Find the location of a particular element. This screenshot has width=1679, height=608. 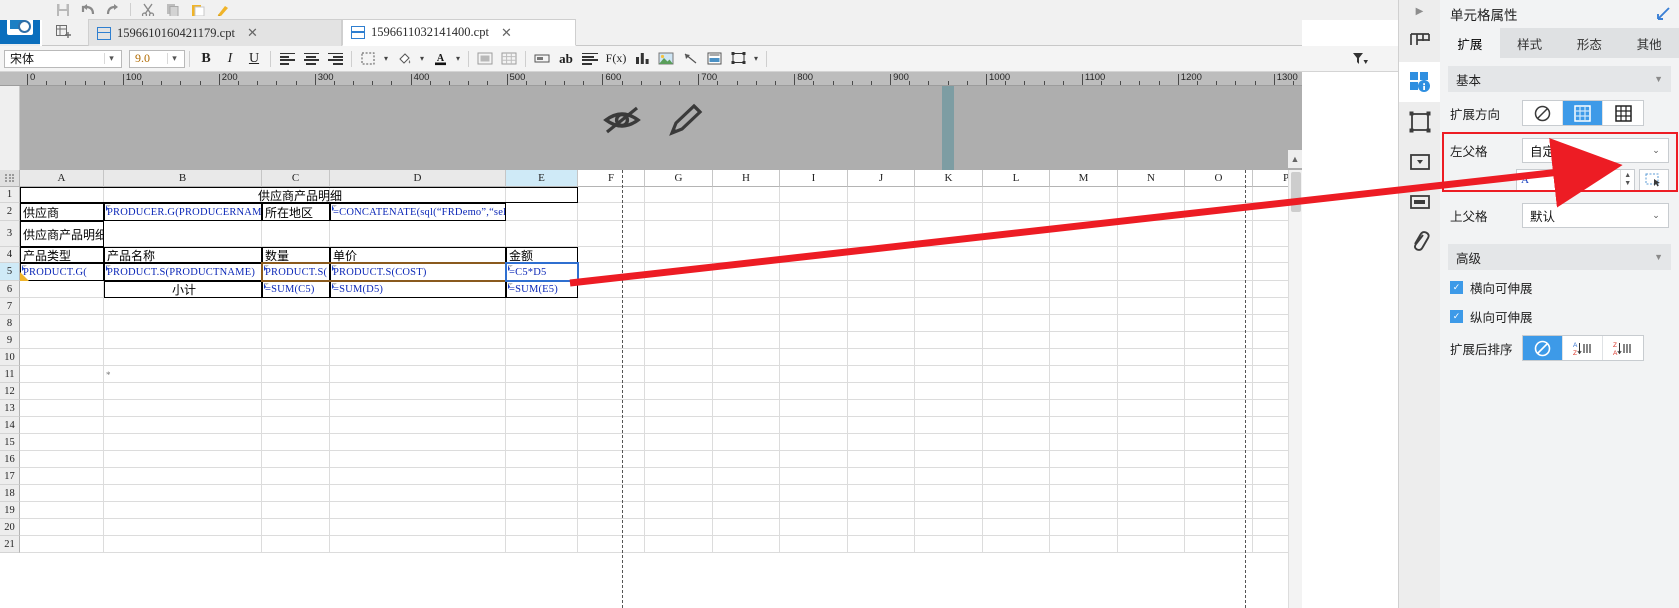

filter-dropdown-icon is located at coordinates (1360, 59).